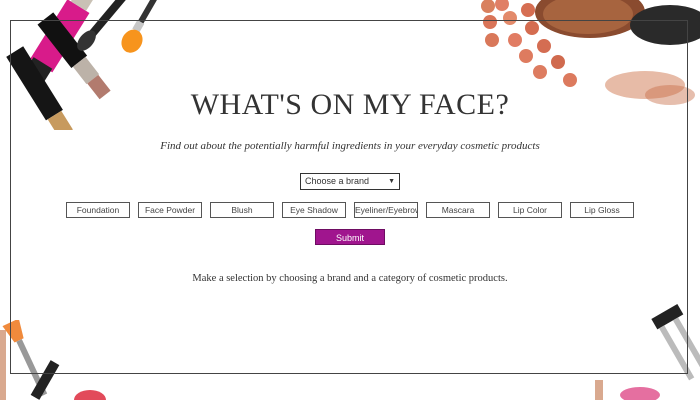 This screenshot has height=400, width=700. Describe the element at coordinates (458, 210) in the screenshot. I see `category-mascara-button: Mascara` at that location.